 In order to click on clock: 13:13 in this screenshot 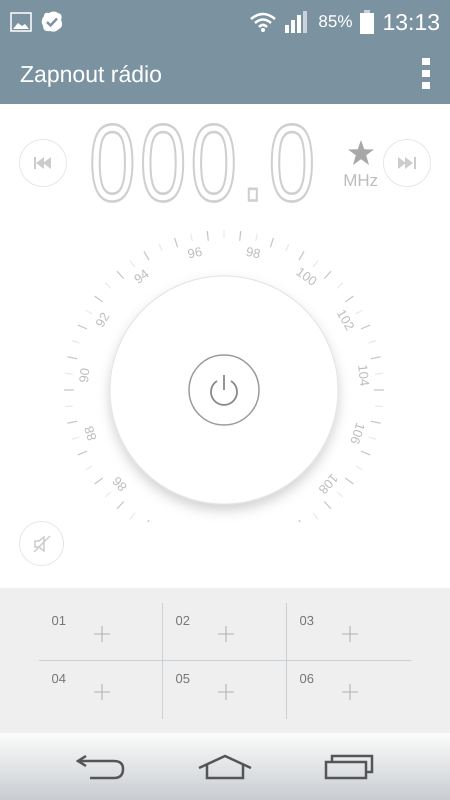, I will do `click(411, 22)`.